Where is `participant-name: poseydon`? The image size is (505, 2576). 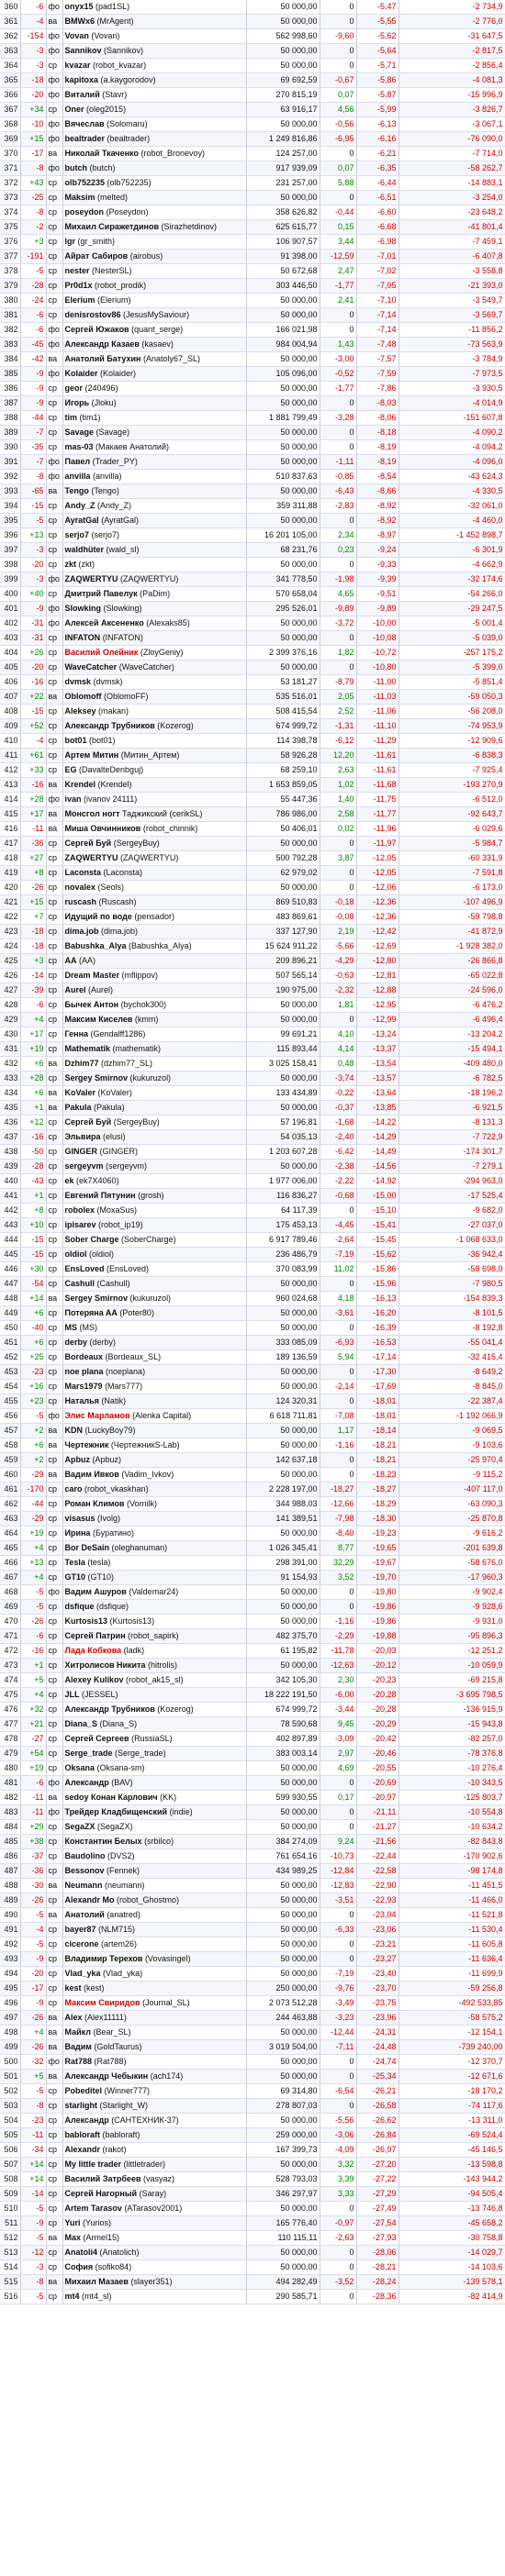
participant-name: poseydon is located at coordinates (85, 212).